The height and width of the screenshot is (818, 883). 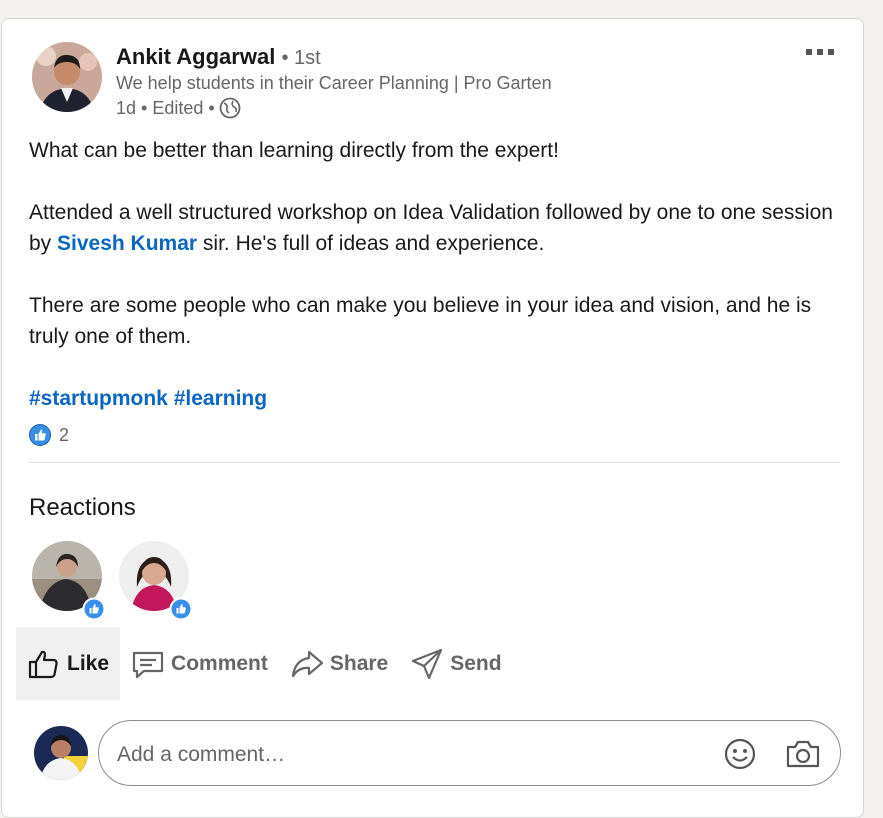 I want to click on author-avatar, so click(x=67, y=77).